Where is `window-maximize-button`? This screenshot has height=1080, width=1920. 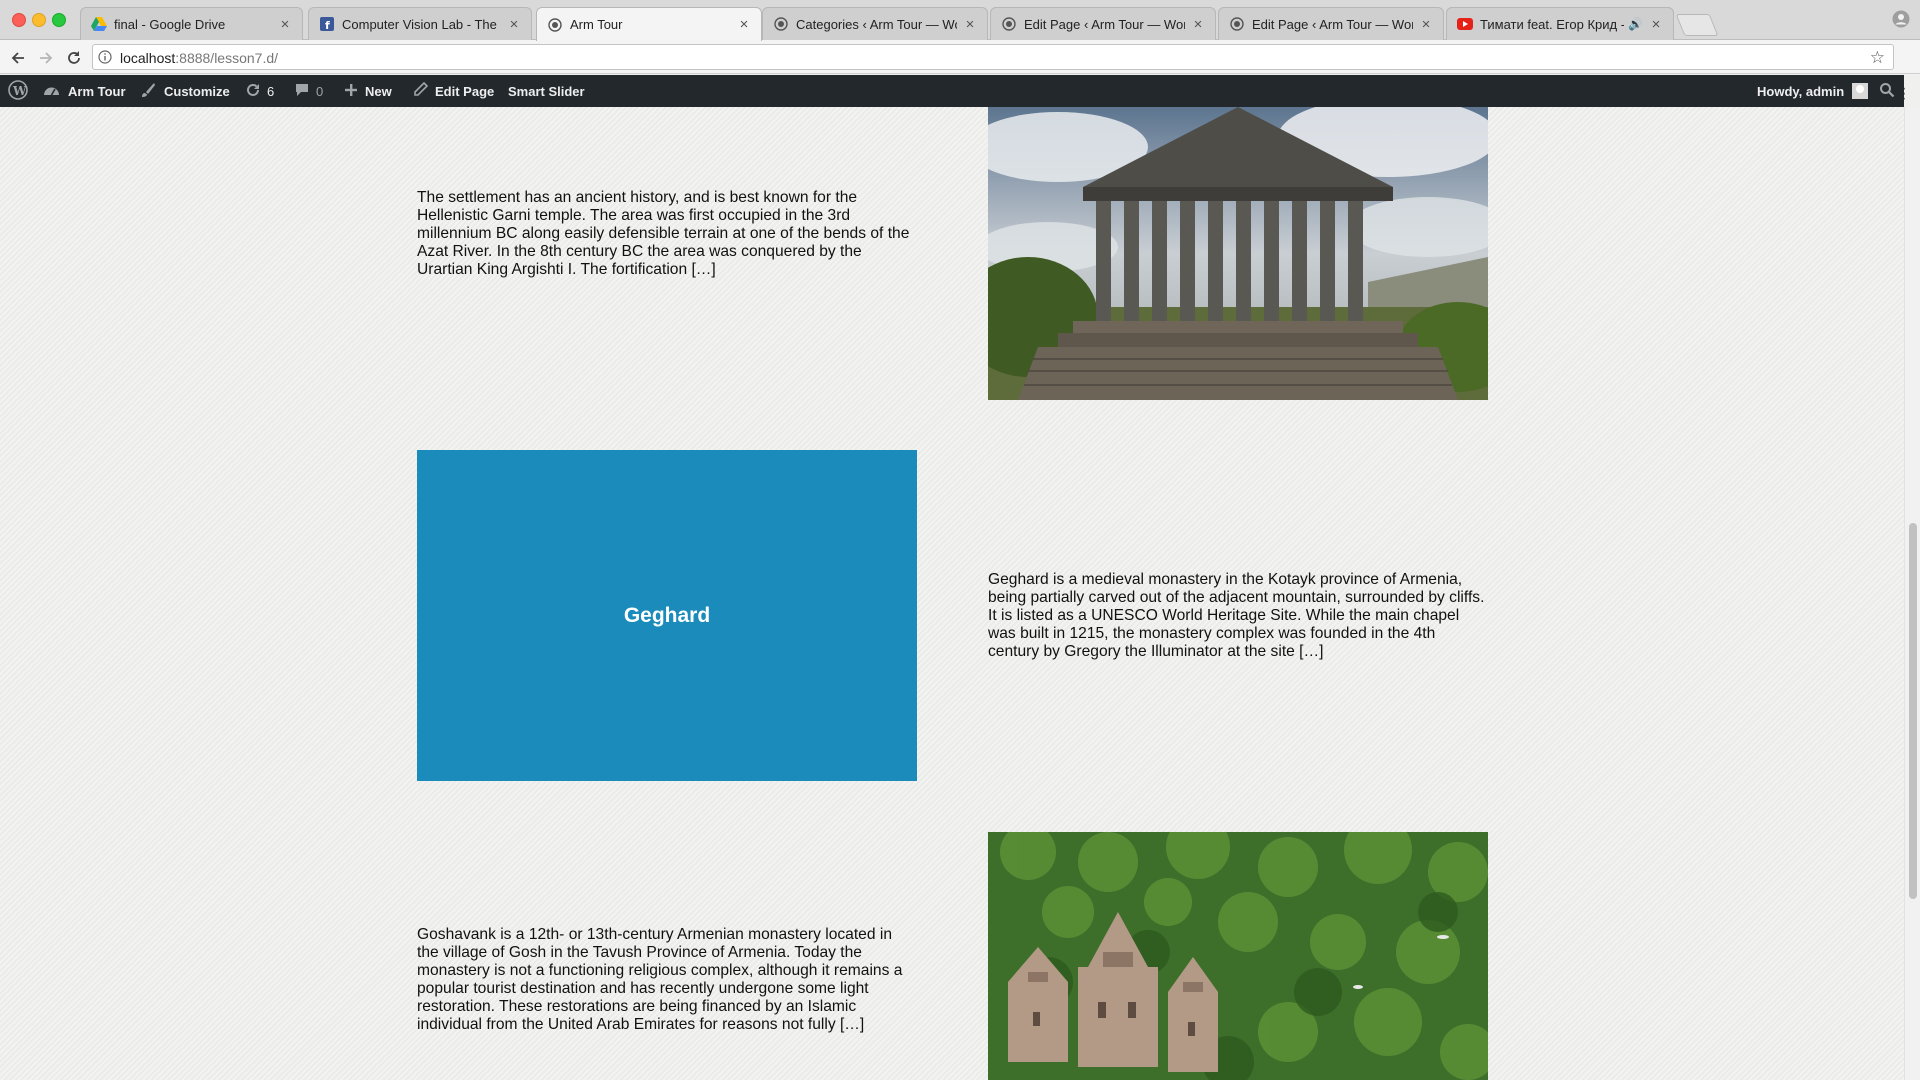 window-maximize-button is located at coordinates (59, 20).